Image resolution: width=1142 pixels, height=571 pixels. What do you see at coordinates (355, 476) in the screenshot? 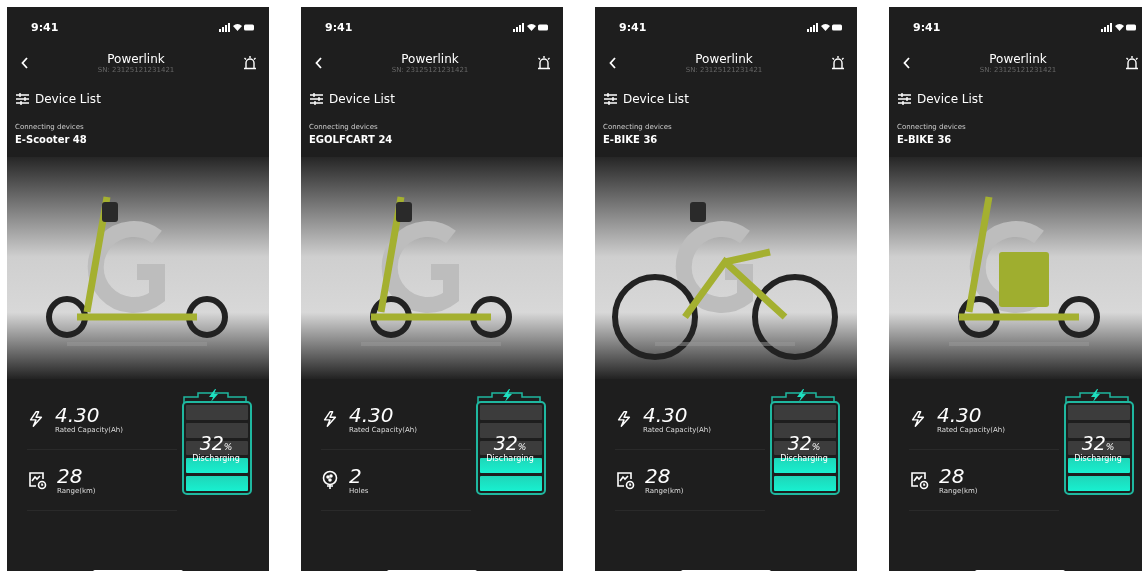
I see `stat-value: 2` at bounding box center [355, 476].